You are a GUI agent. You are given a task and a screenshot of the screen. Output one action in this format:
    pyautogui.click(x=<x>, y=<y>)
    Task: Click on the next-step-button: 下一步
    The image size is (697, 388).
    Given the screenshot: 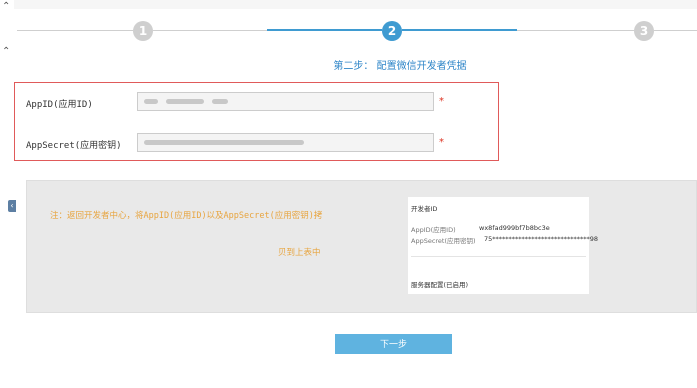 What is the action you would take?
    pyautogui.click(x=393, y=344)
    